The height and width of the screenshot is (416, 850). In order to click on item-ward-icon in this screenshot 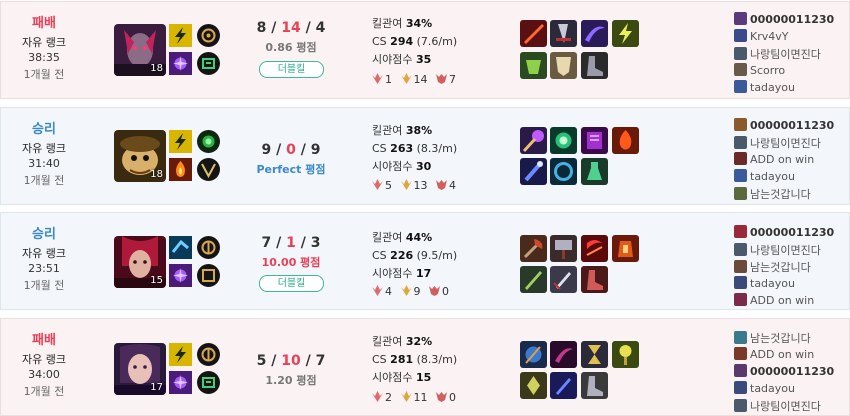, I will do `click(533, 65)`.